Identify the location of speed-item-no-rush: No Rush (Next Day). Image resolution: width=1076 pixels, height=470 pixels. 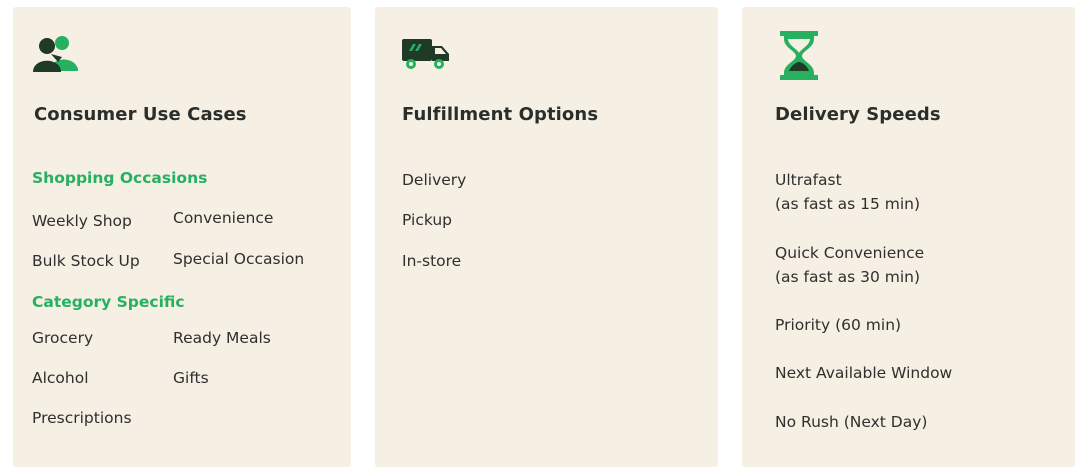
(851, 422).